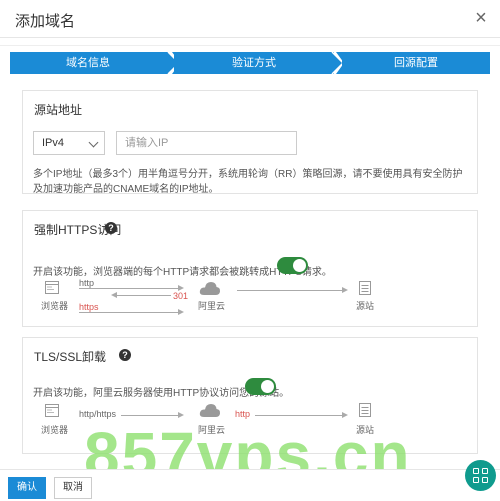  I want to click on header-divider, so click(250, 45).